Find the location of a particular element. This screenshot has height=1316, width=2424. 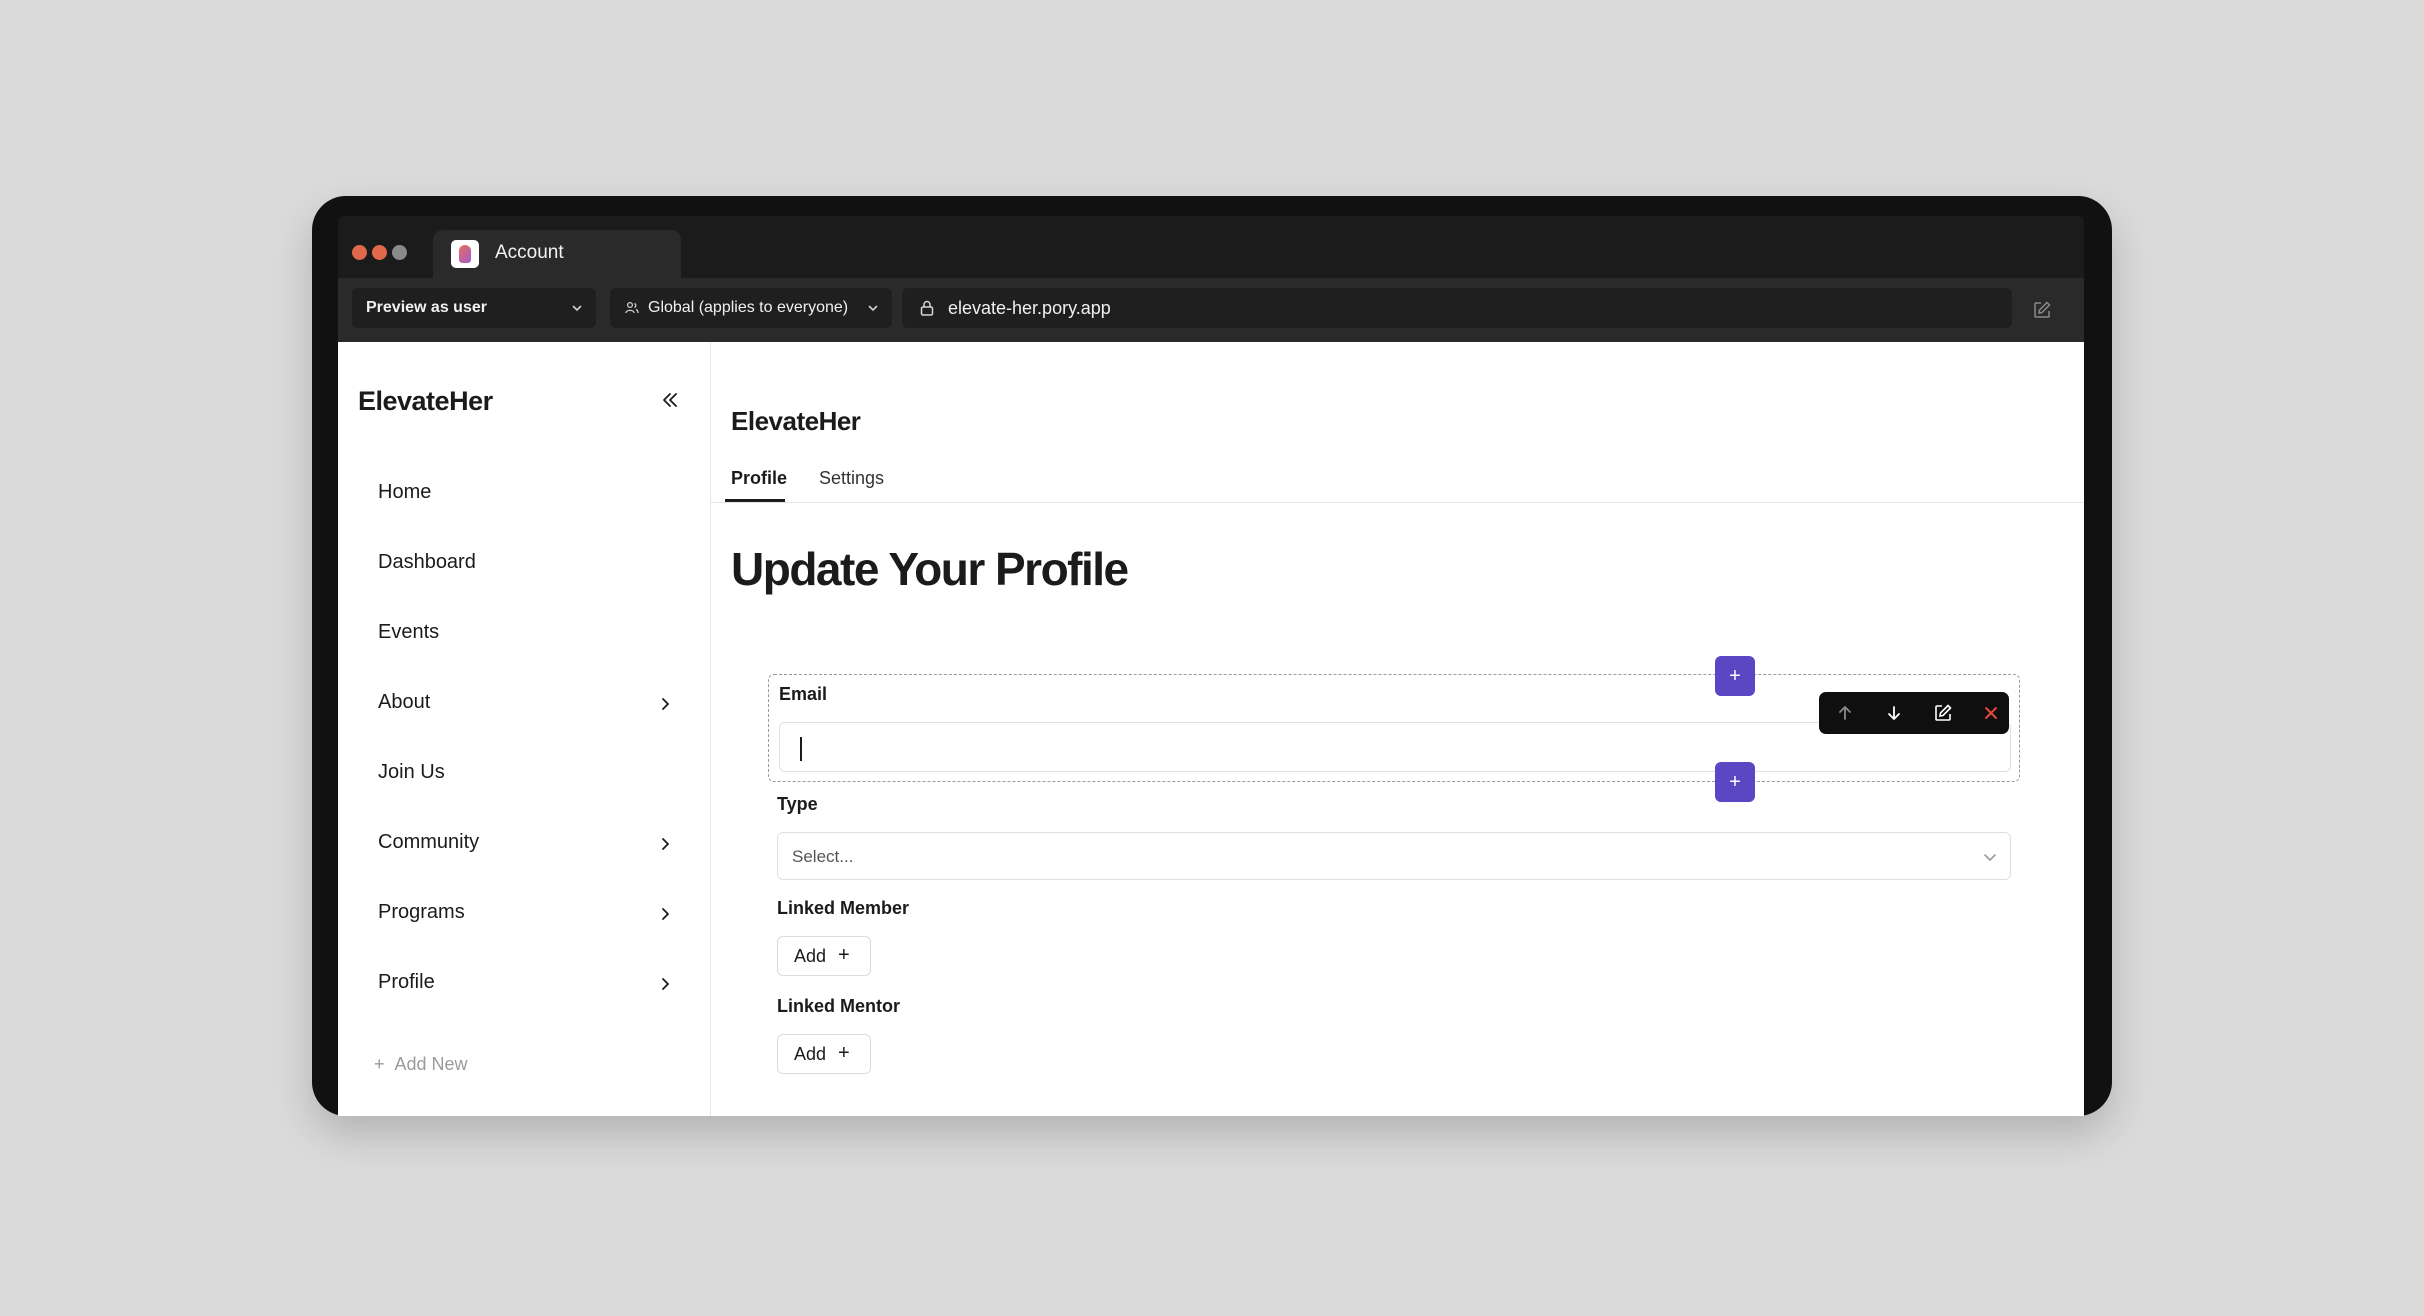

linked-member-label: Linked Member is located at coordinates (843, 908).